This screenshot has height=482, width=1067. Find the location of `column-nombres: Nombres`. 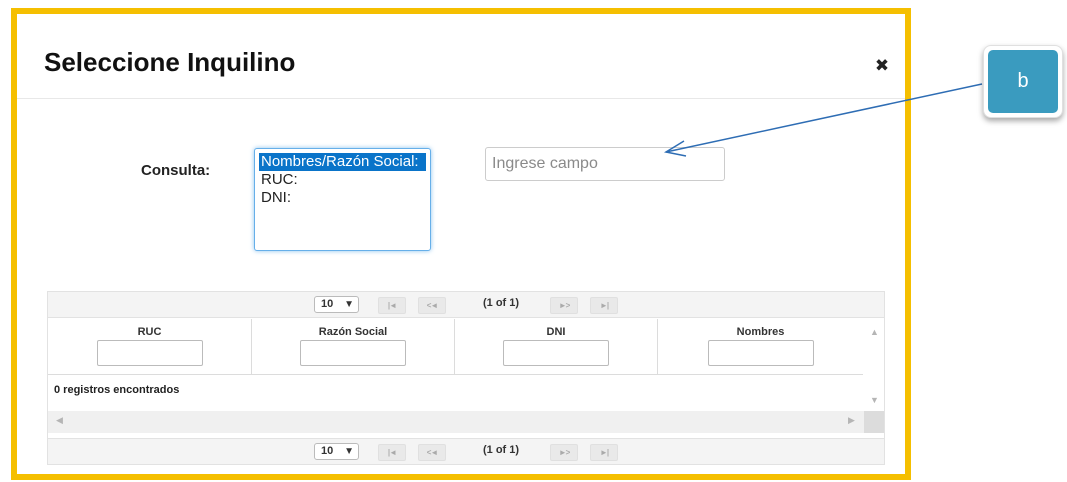

column-nombres: Nombres is located at coordinates (760, 347).